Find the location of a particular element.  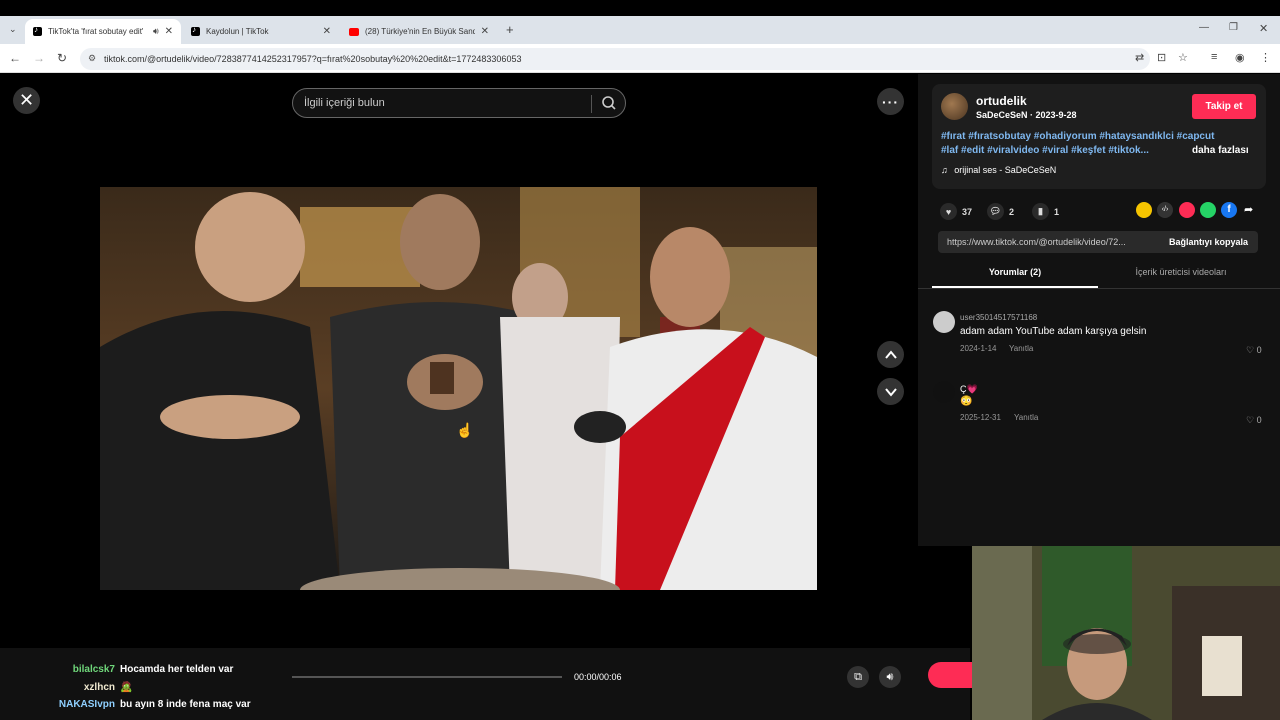

send-icon is located at coordinates (1187, 210).